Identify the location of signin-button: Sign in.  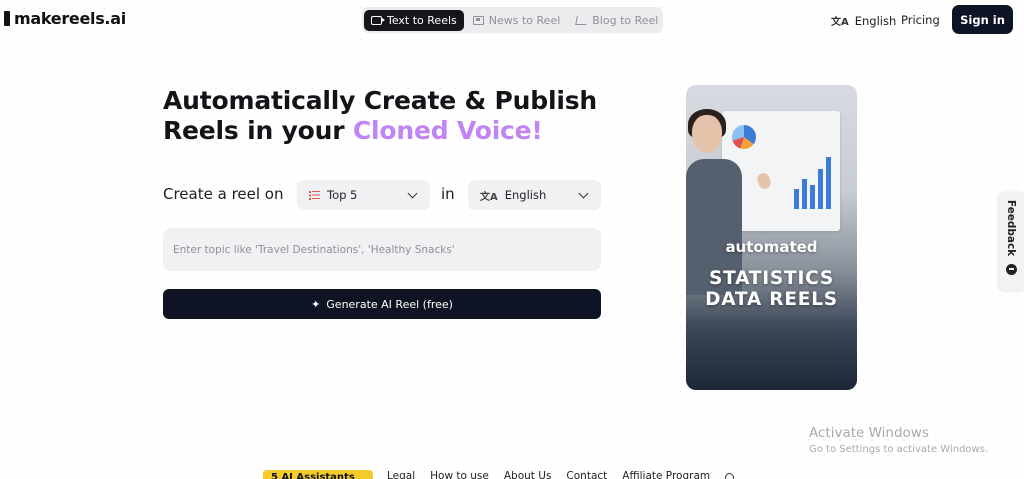
(982, 19).